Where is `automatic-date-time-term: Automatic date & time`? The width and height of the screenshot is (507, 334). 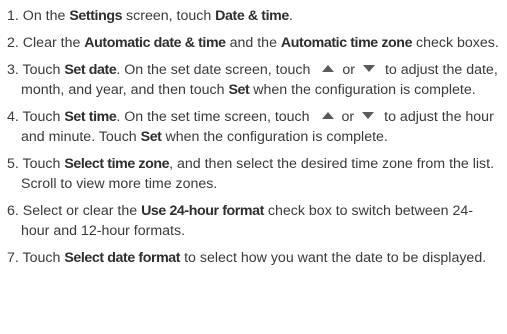
automatic-date-time-term: Automatic date & time is located at coordinates (155, 43).